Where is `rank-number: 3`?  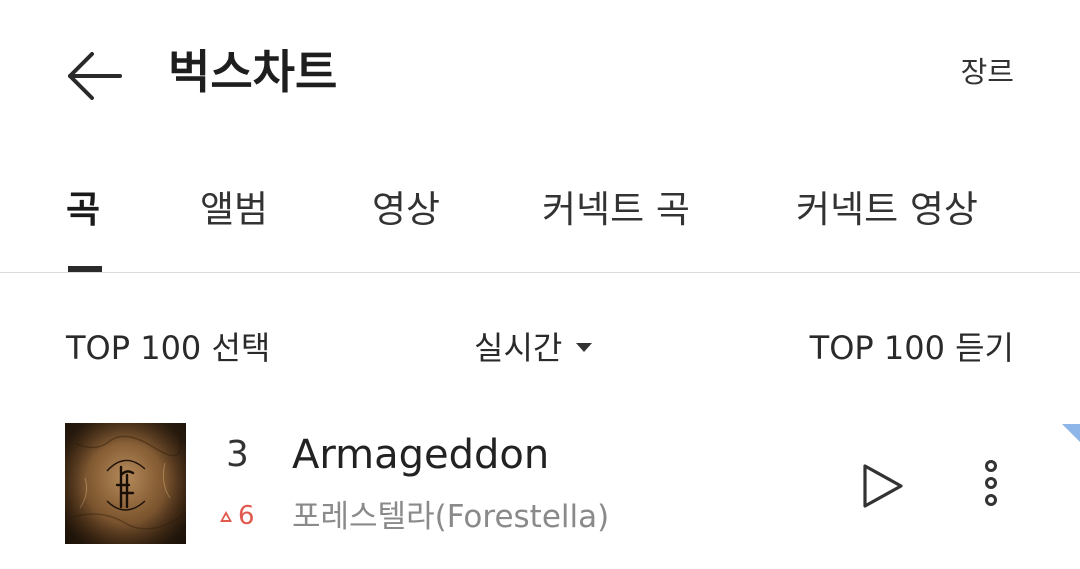
rank-number: 3 is located at coordinates (237, 454).